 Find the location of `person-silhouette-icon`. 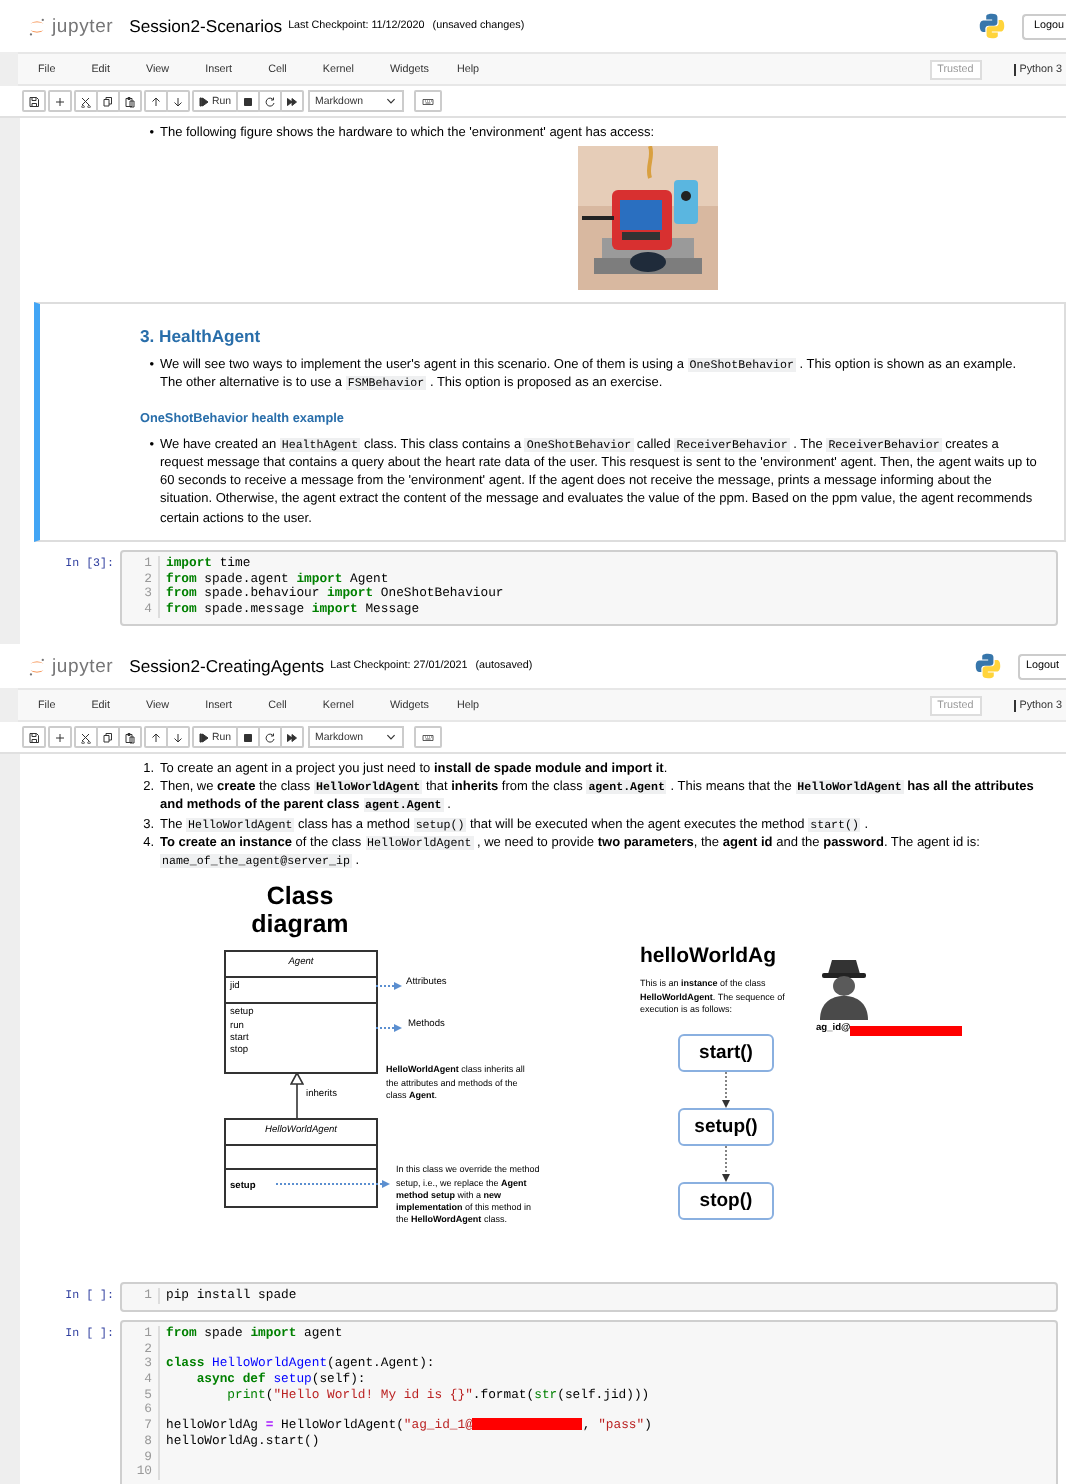

person-silhouette-icon is located at coordinates (844, 988).